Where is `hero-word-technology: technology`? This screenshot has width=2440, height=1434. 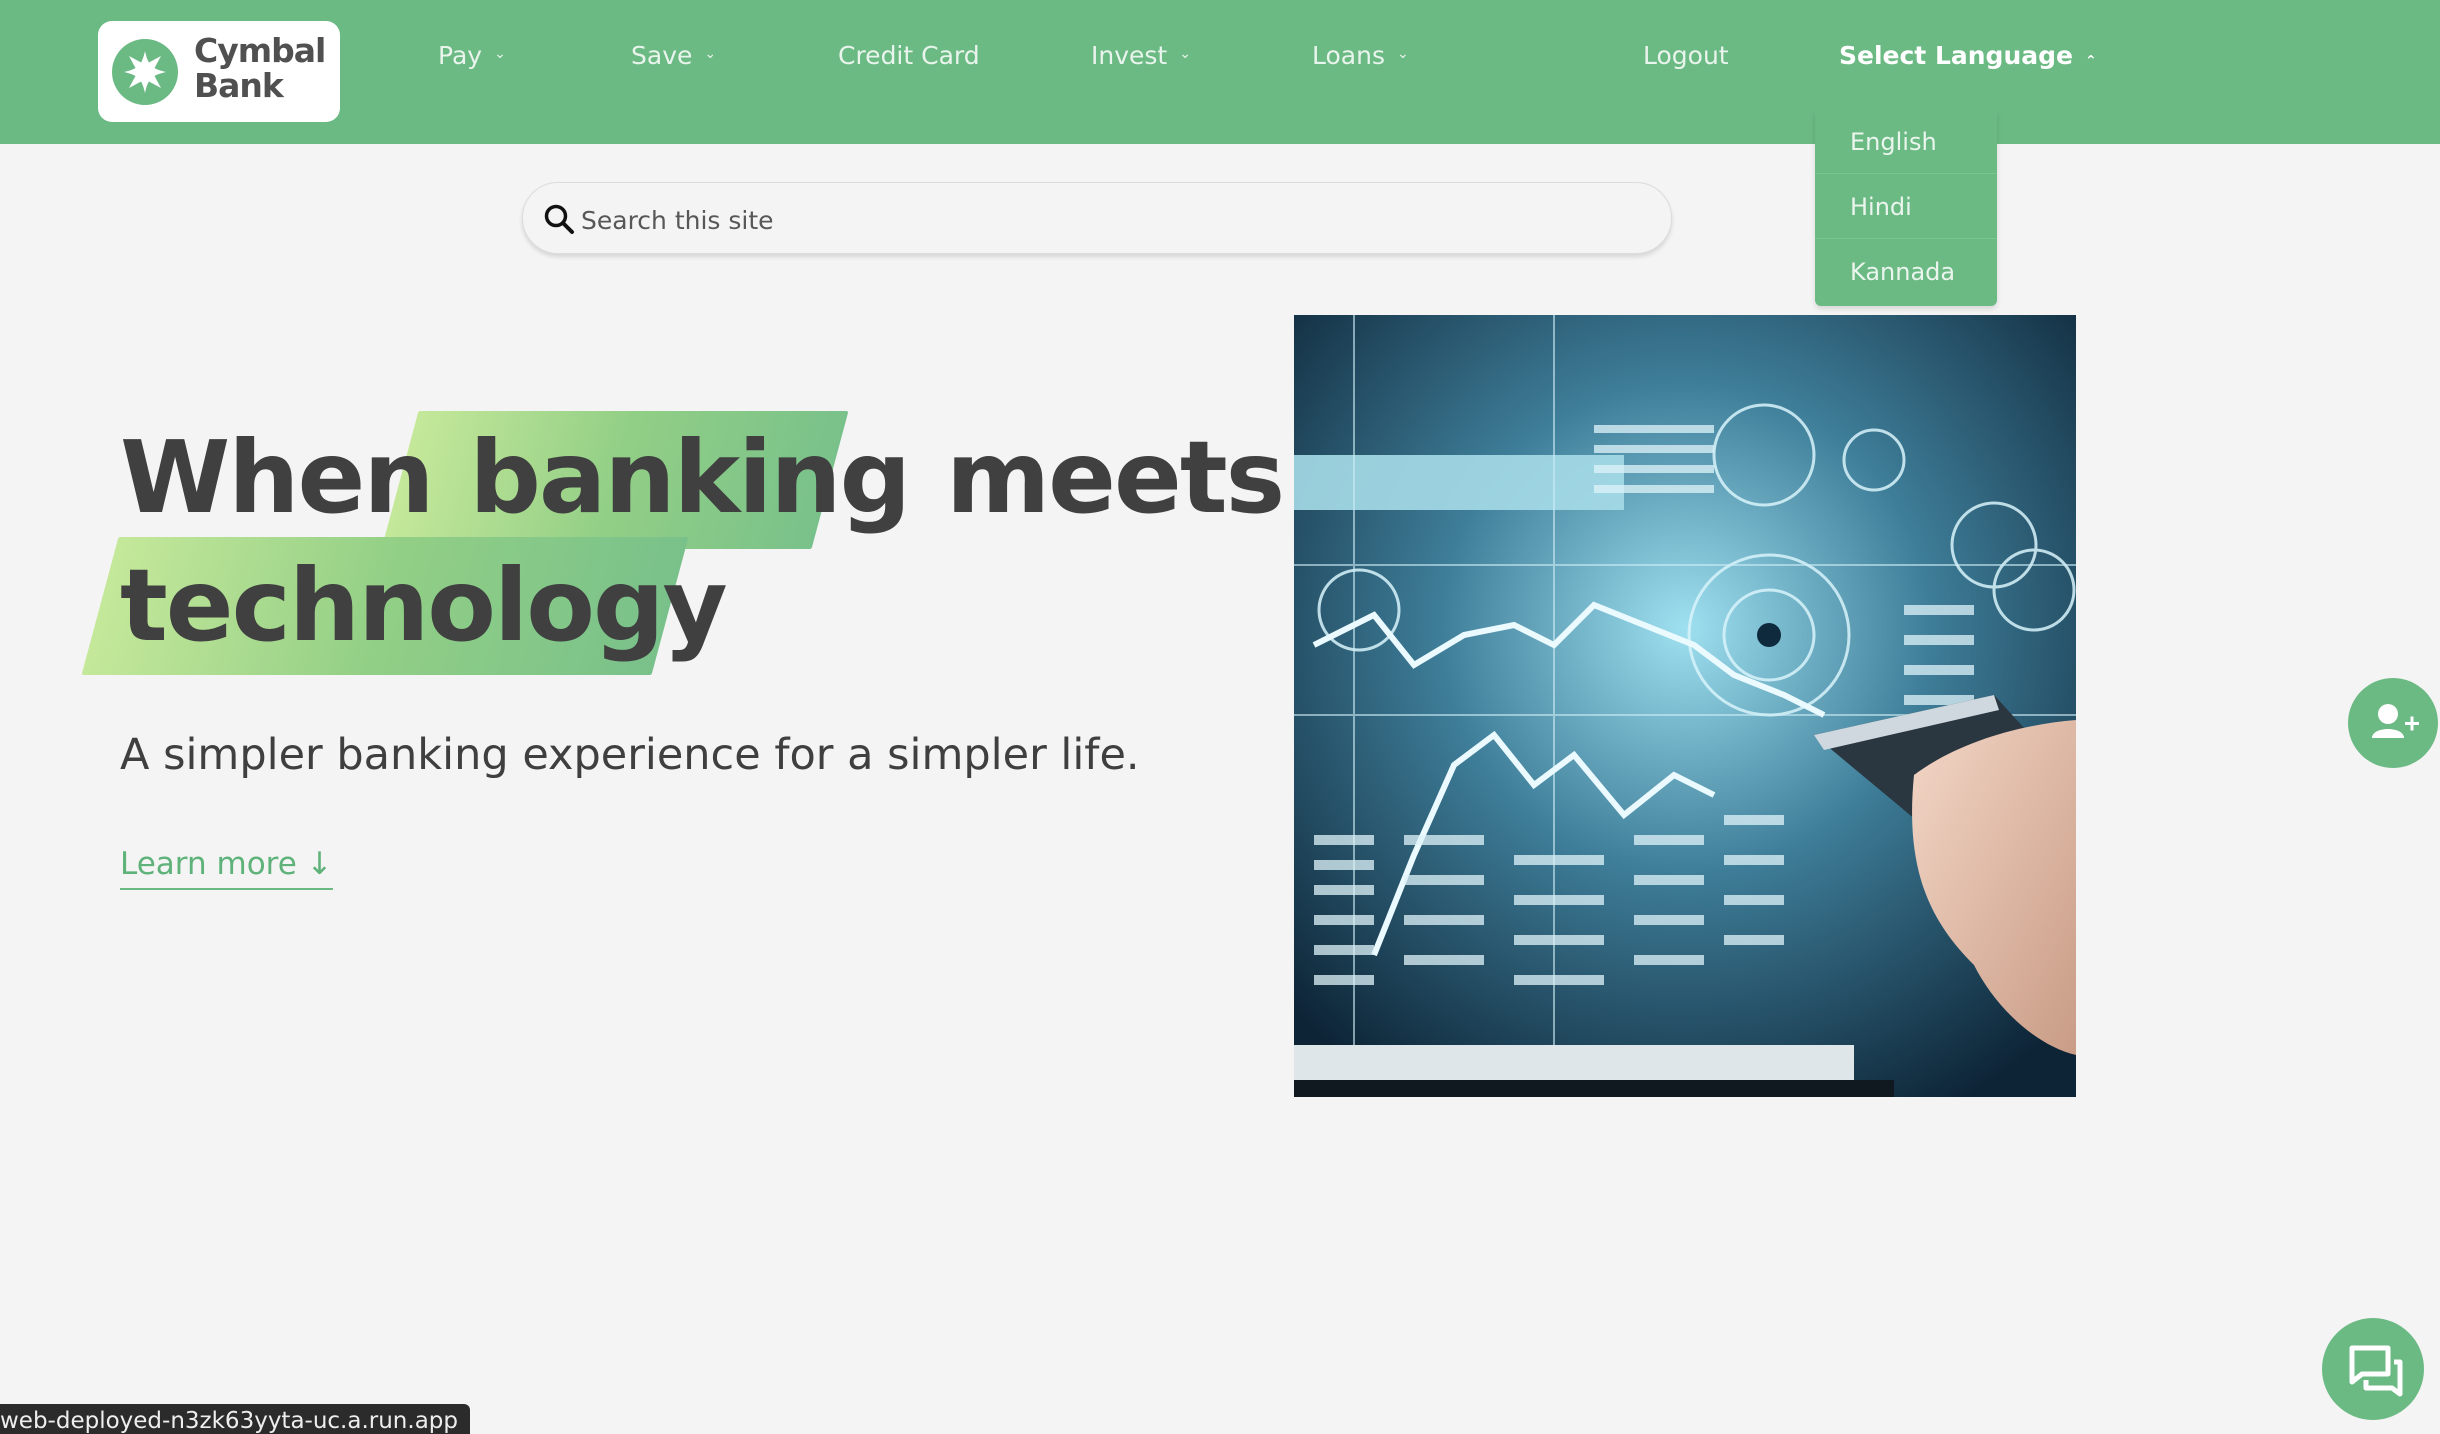
hero-word-technology: technology is located at coordinates (424, 605).